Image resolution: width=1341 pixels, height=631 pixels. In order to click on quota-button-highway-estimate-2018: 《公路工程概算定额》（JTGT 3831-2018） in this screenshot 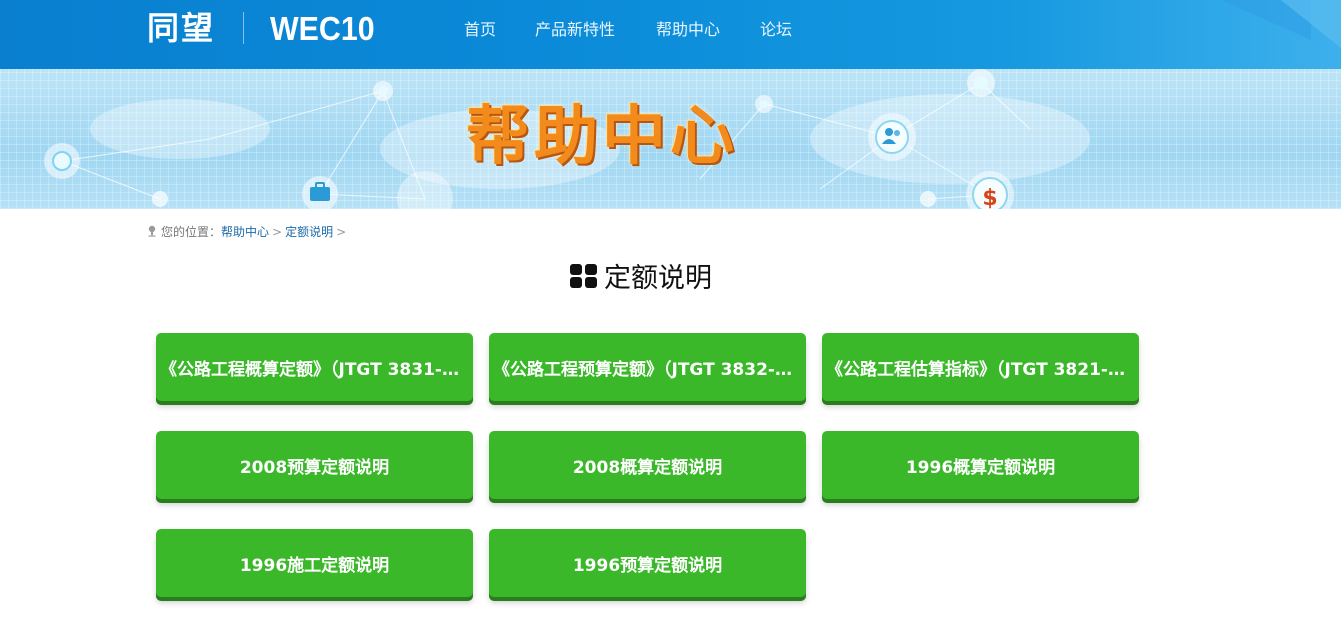, I will do `click(314, 367)`.